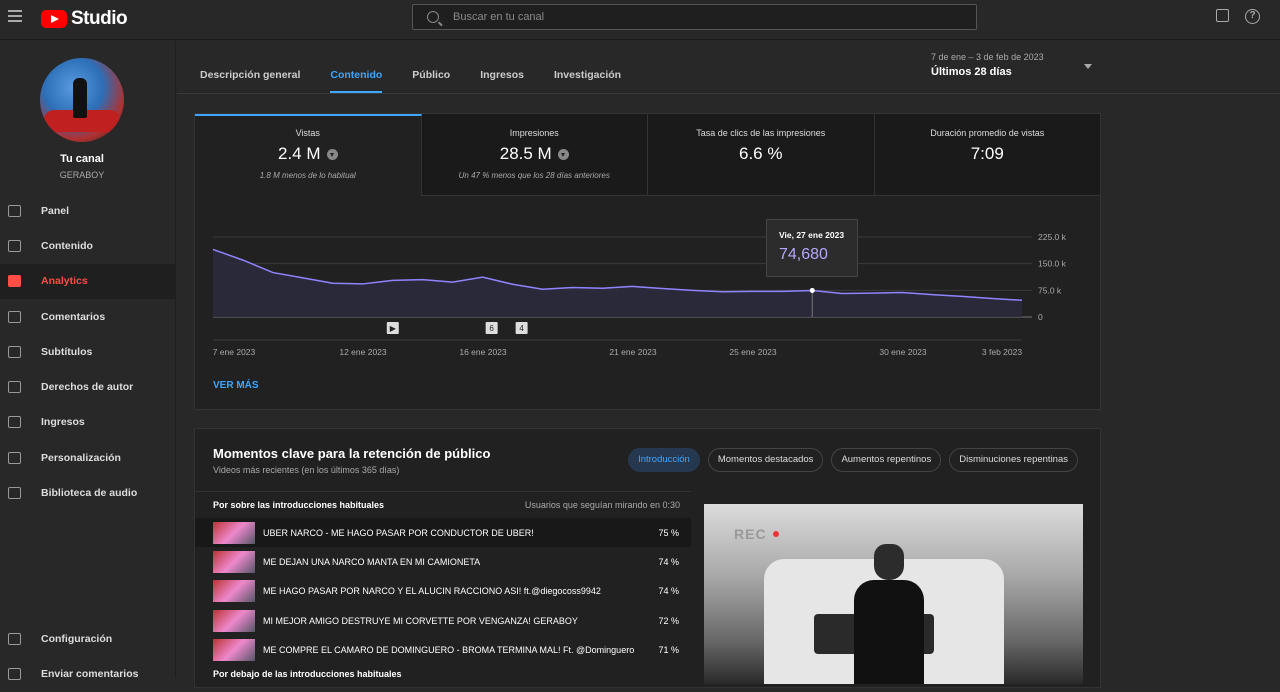 The width and height of the screenshot is (1280, 692). What do you see at coordinates (903, 352) in the screenshot?
I see `x-tick-label: 30 ene 2023` at bounding box center [903, 352].